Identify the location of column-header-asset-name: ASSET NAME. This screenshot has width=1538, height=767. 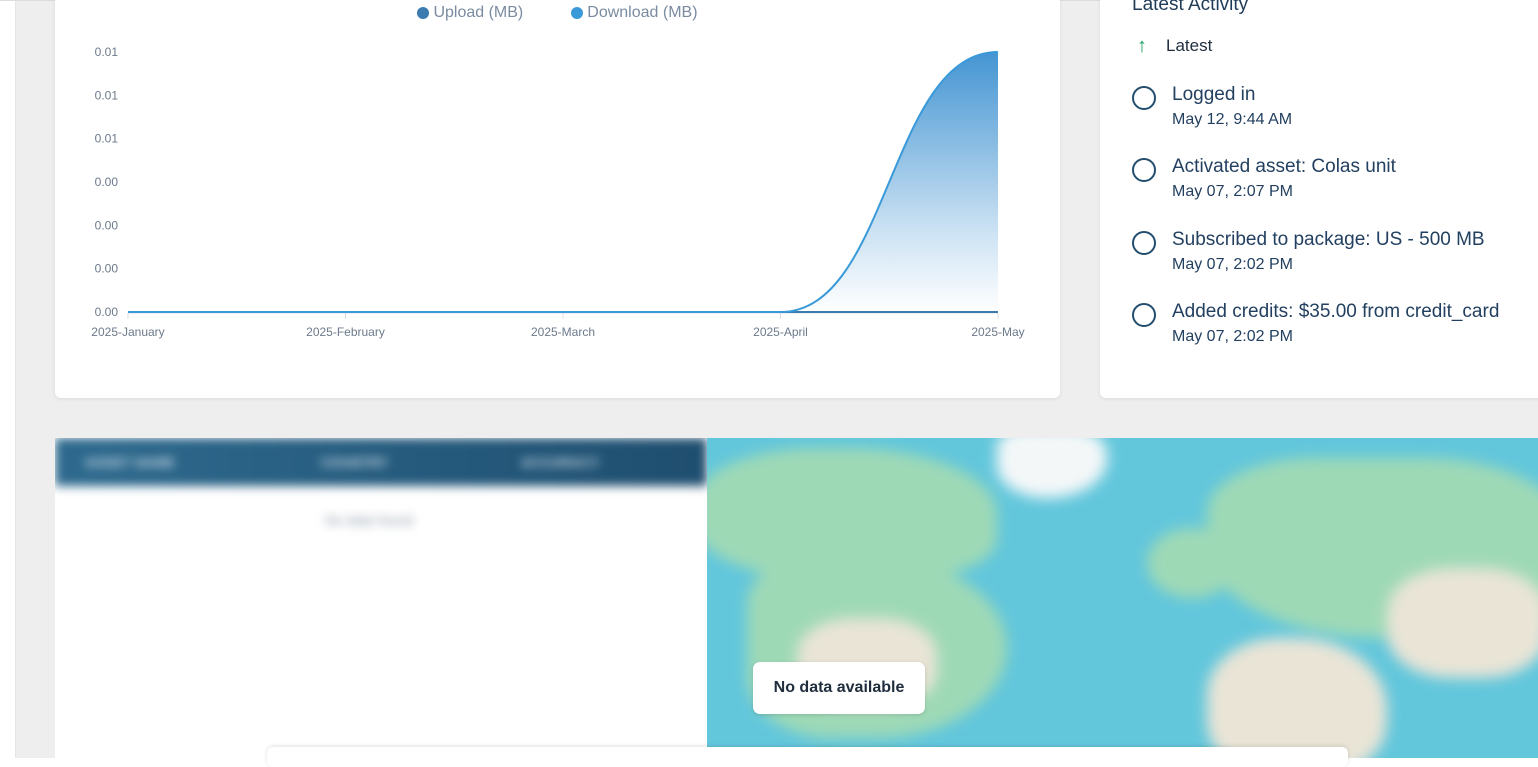
(203, 462).